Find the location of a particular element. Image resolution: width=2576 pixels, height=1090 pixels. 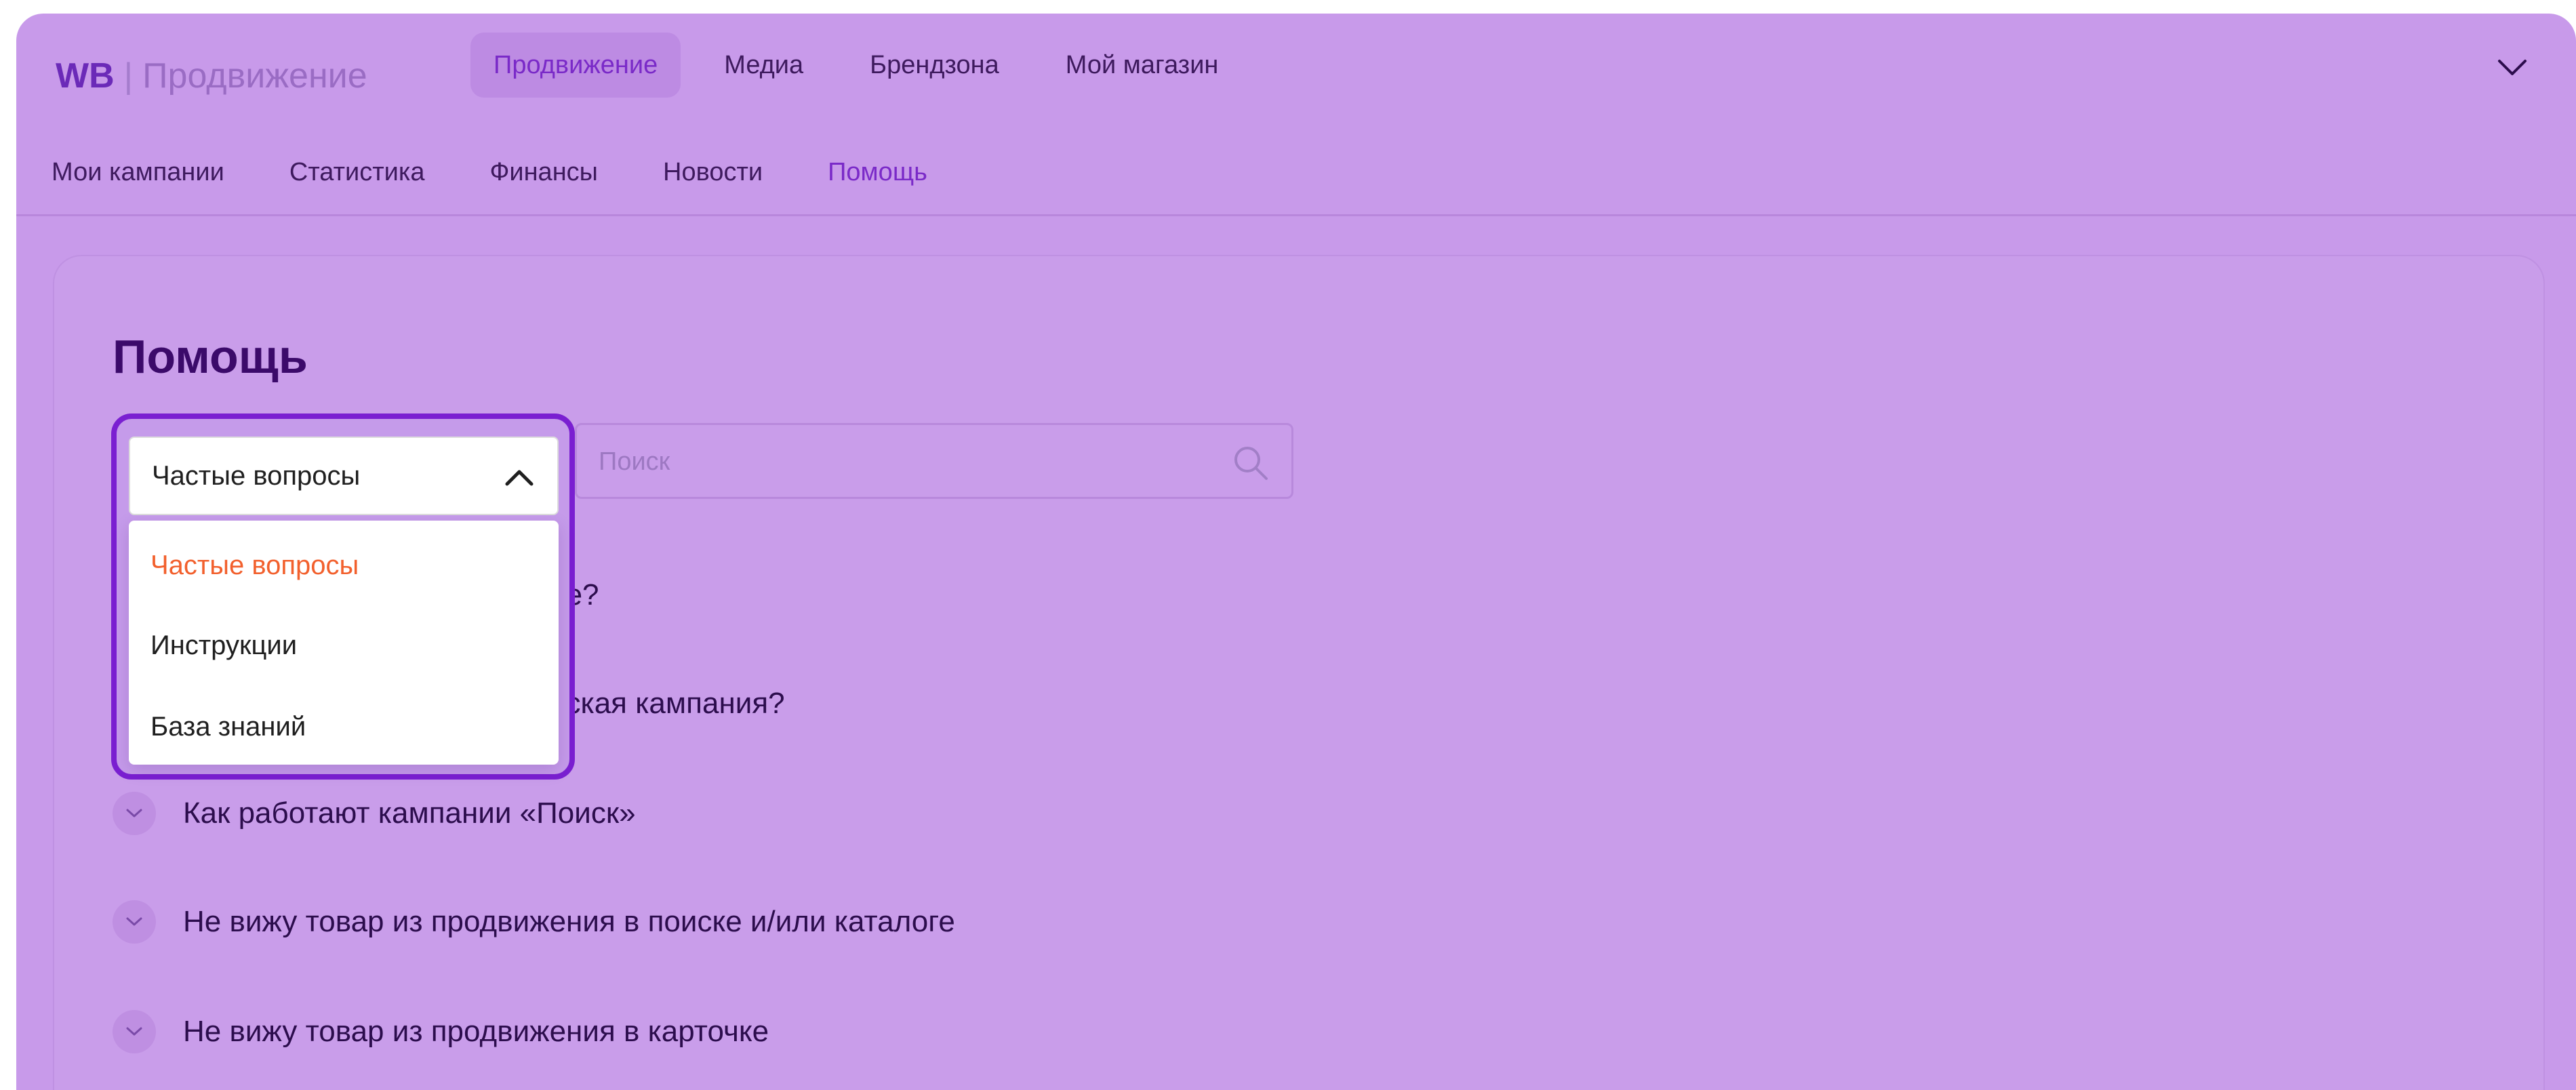

category-select-value: Частые вопросы is located at coordinates (256, 476).